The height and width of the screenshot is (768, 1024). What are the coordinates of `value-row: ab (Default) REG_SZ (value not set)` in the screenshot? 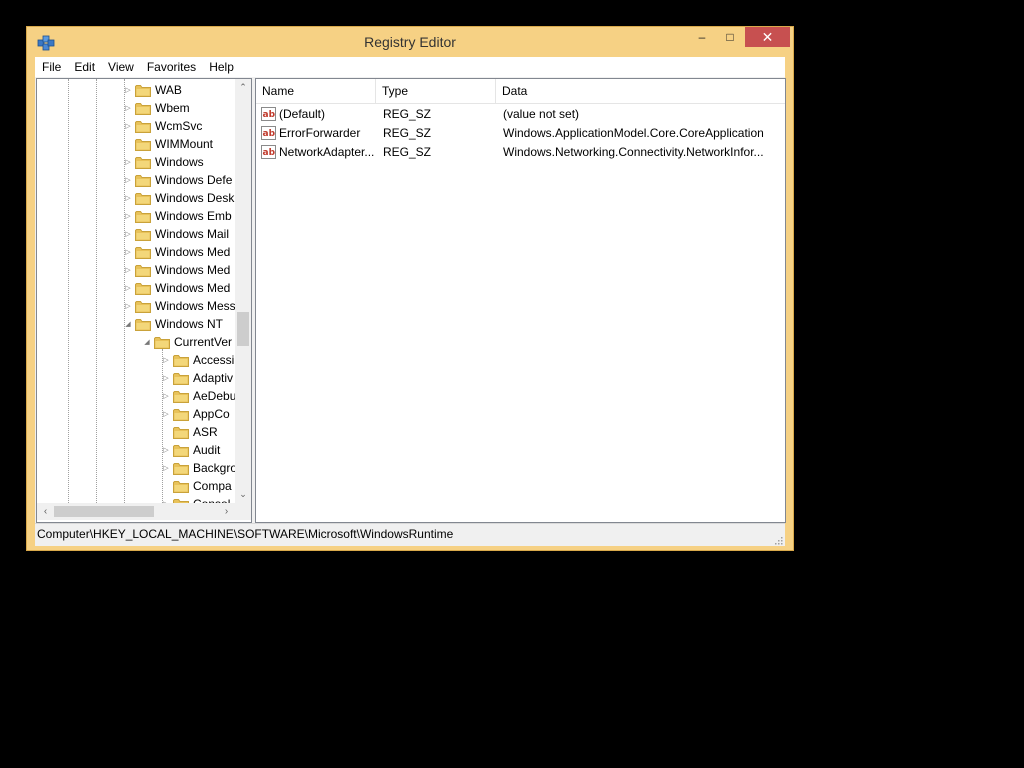 It's located at (520, 114).